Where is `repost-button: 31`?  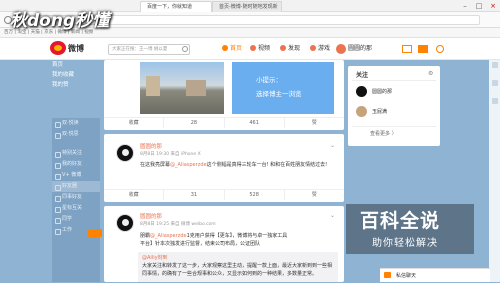
repost-button: 31 is located at coordinates (194, 195).